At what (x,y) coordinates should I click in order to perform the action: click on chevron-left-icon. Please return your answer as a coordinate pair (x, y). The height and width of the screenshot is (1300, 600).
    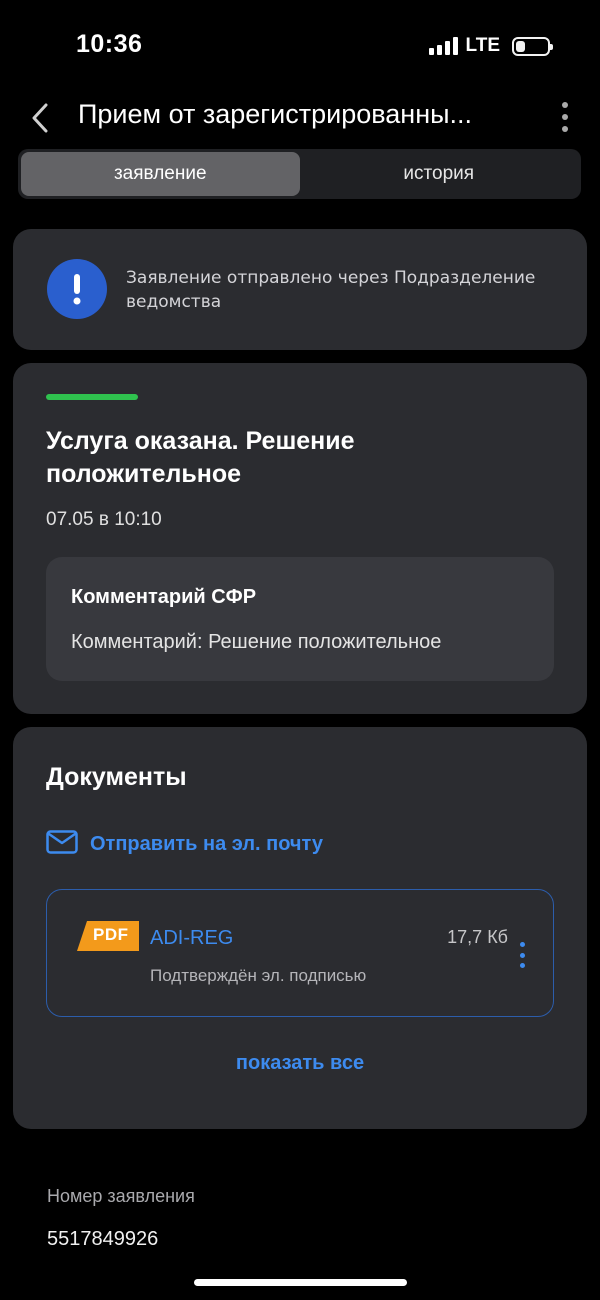
    Looking at the image, I should click on (41, 118).